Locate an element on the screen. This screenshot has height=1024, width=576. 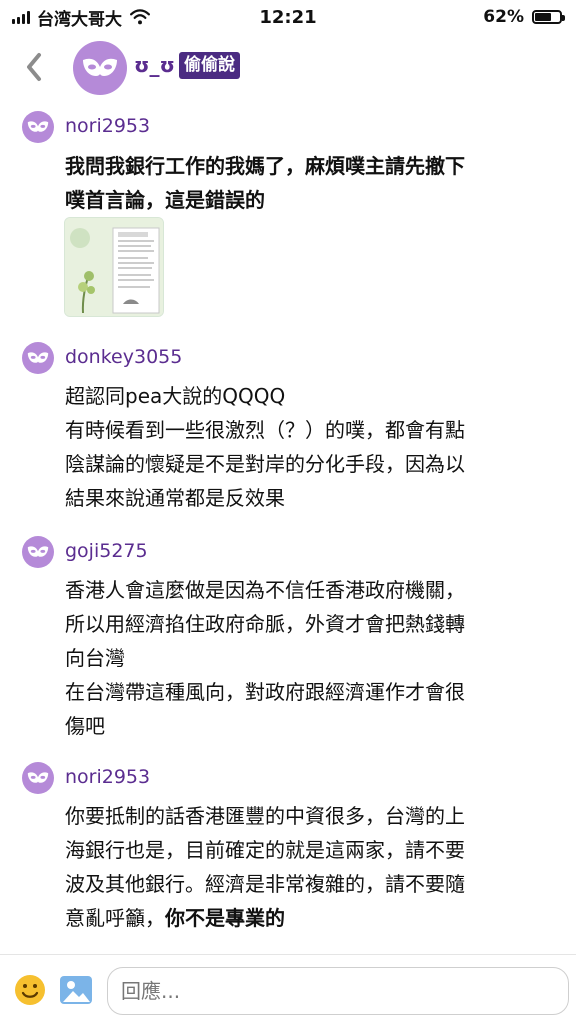
emoji-button is located at coordinates (30, 990).